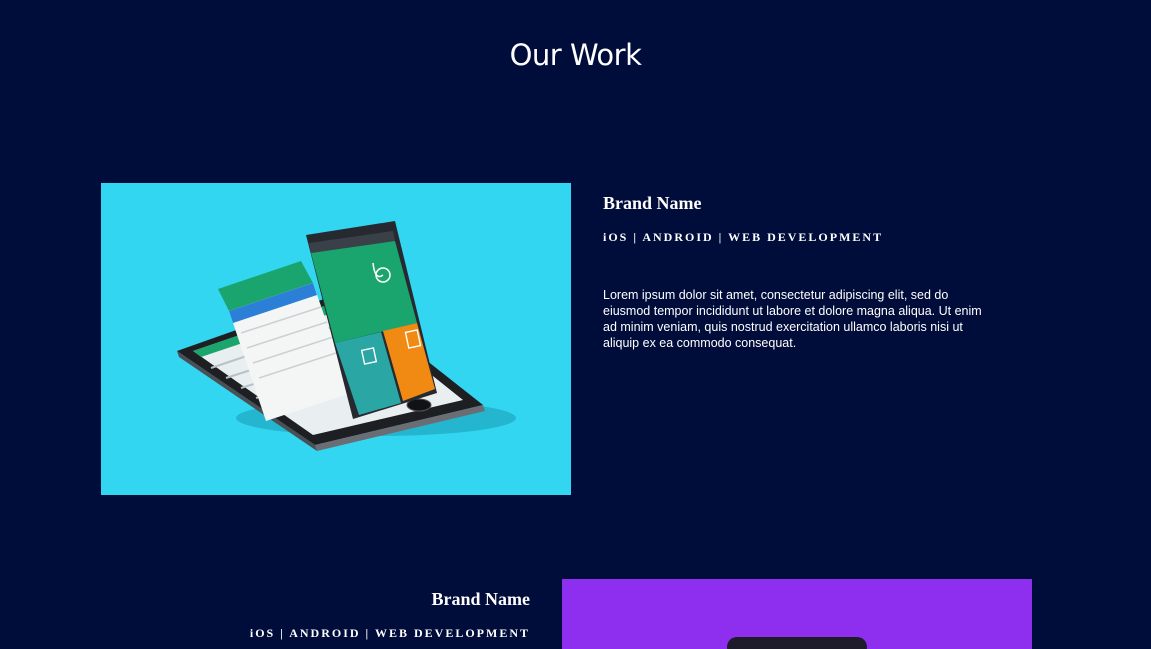 This screenshot has width=1151, height=649. Describe the element at coordinates (797, 614) in the screenshot. I see `project-image-purple` at that location.